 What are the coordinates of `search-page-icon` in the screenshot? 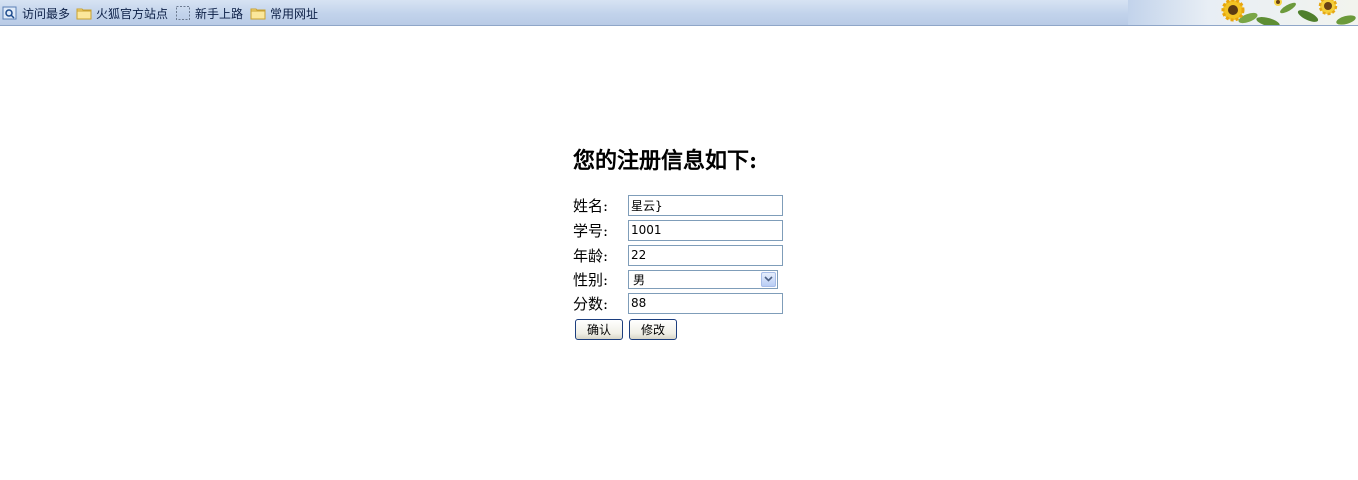 It's located at (10, 13).